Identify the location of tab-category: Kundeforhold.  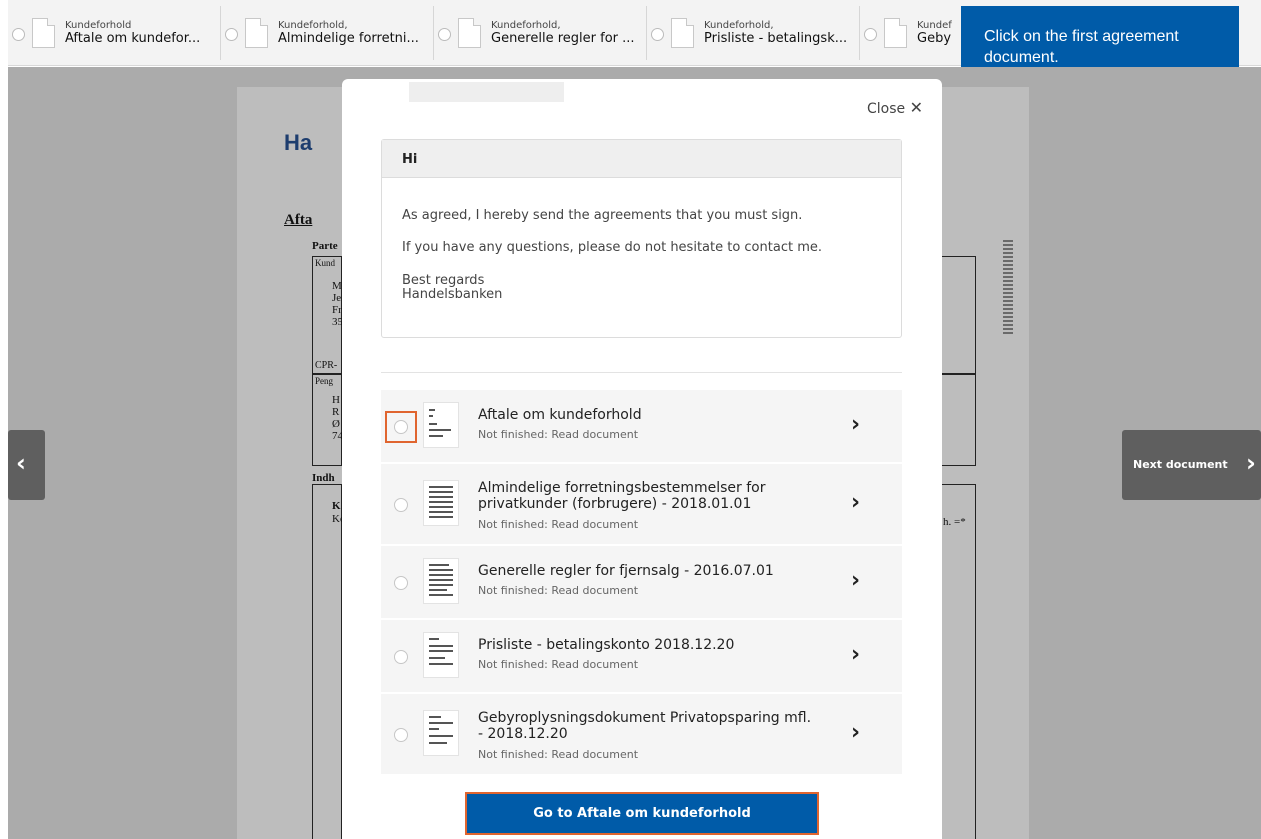
(98, 25).